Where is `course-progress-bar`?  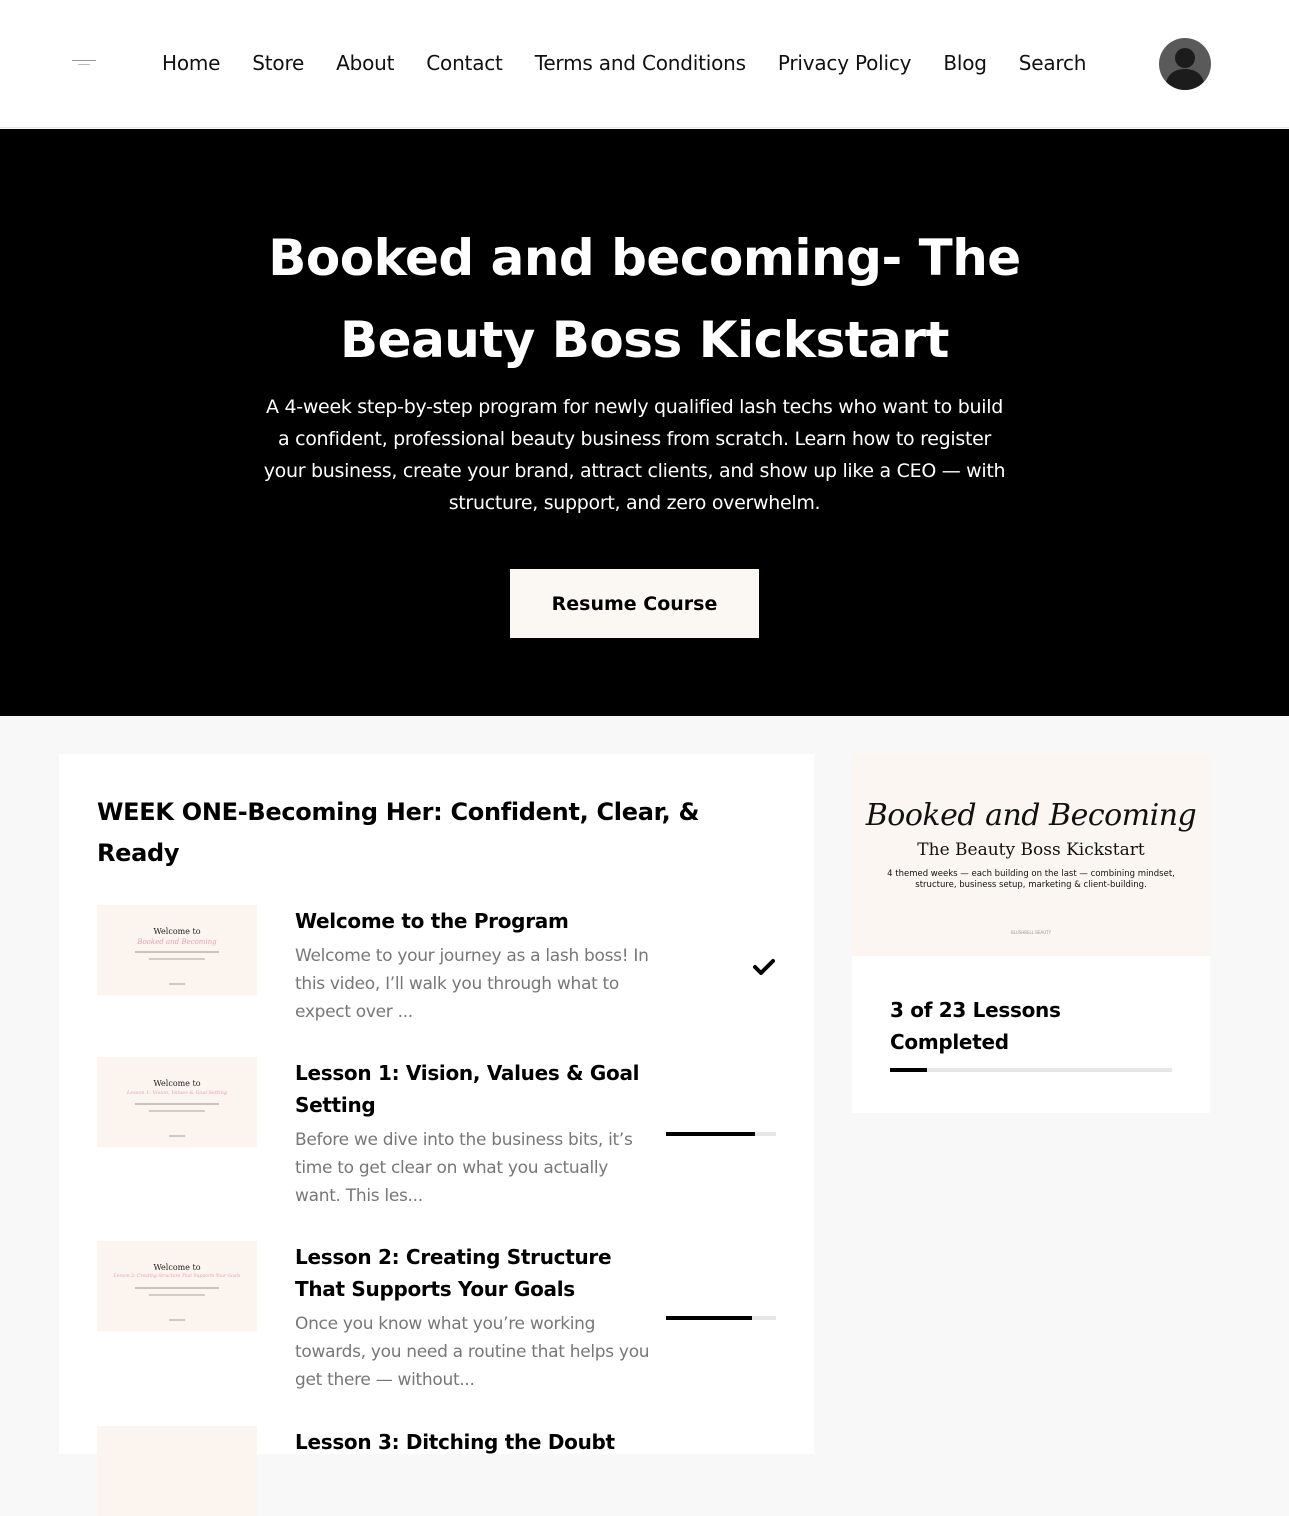
course-progress-bar is located at coordinates (1031, 1070).